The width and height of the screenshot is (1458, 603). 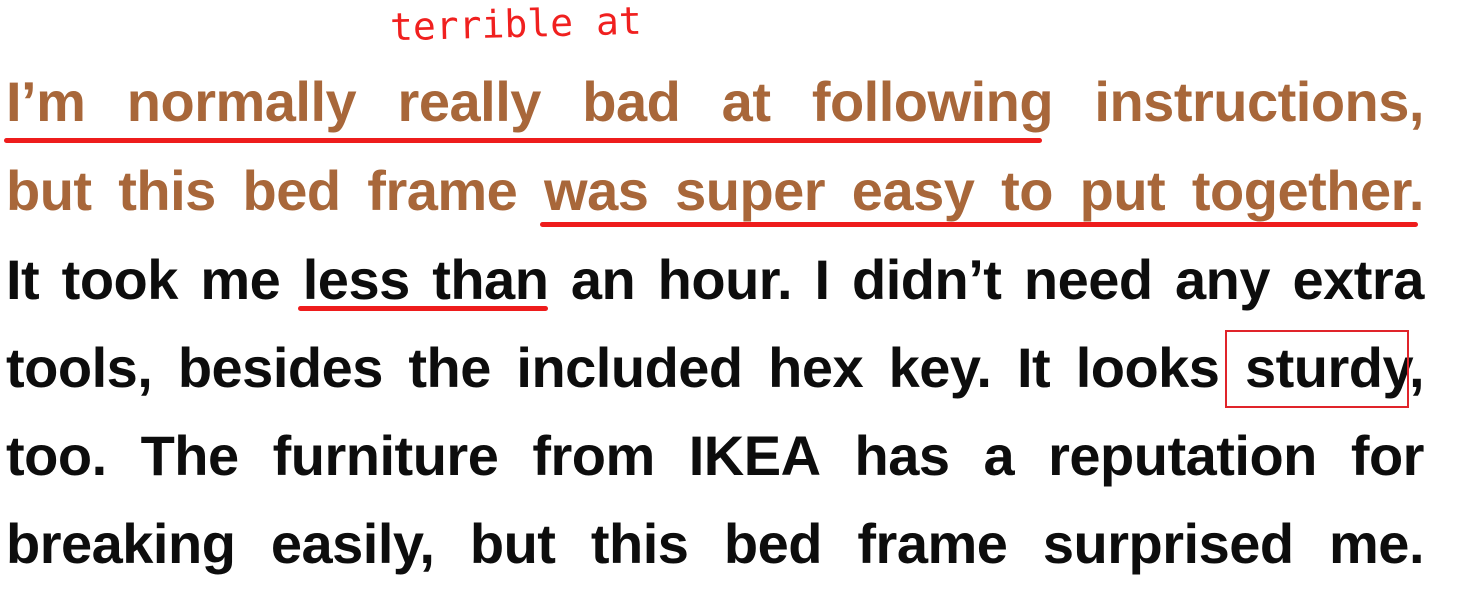 I want to click on word: at, so click(x=746, y=101).